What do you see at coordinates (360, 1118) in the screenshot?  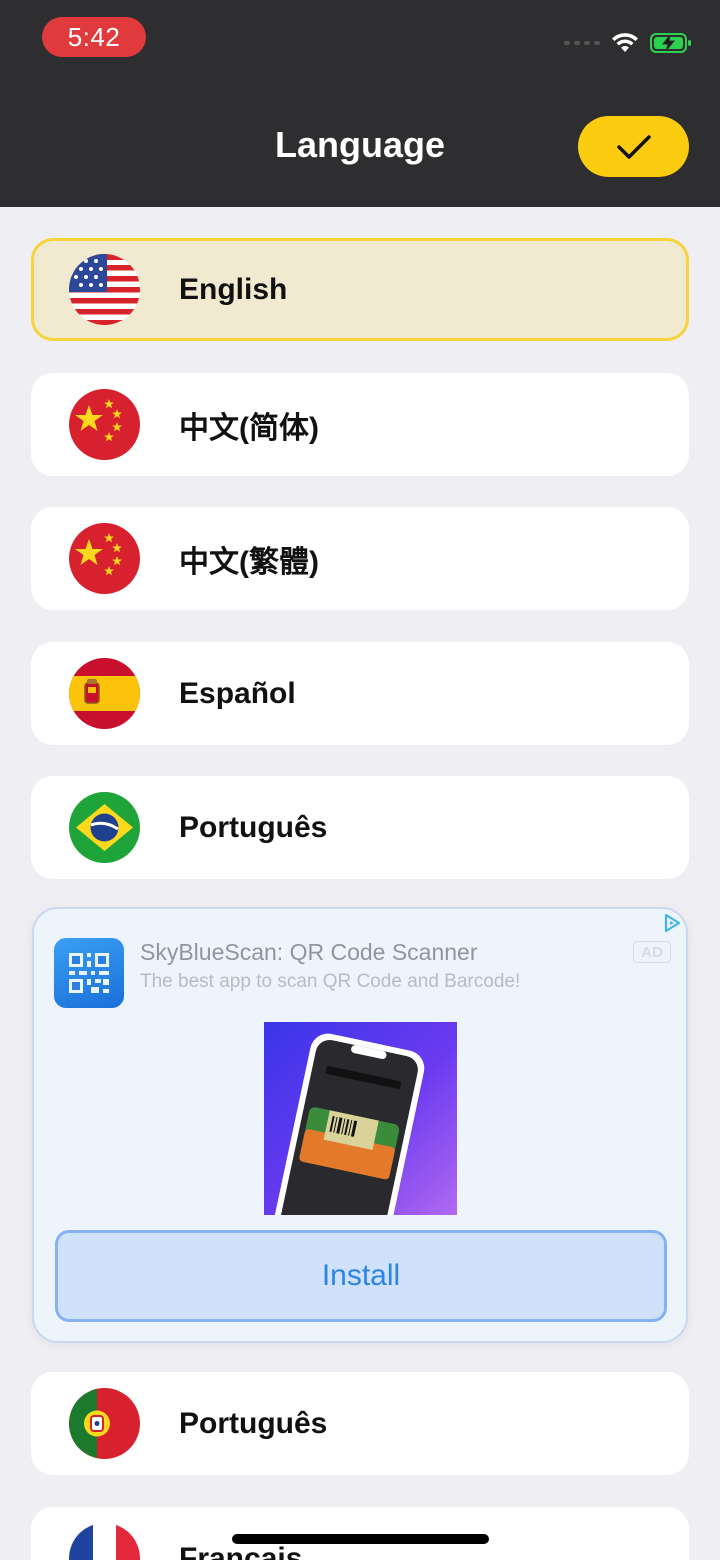 I see `ad-promo-image` at bounding box center [360, 1118].